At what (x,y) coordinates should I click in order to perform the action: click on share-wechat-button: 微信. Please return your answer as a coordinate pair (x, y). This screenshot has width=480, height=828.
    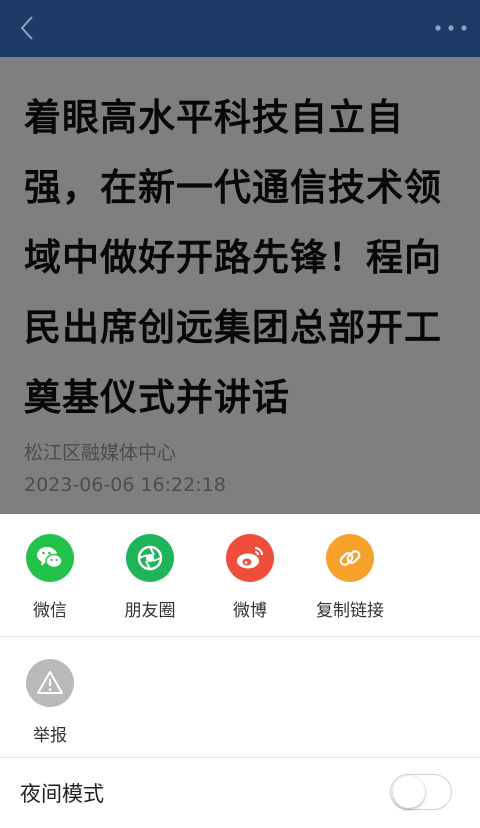
    Looking at the image, I should click on (50, 577).